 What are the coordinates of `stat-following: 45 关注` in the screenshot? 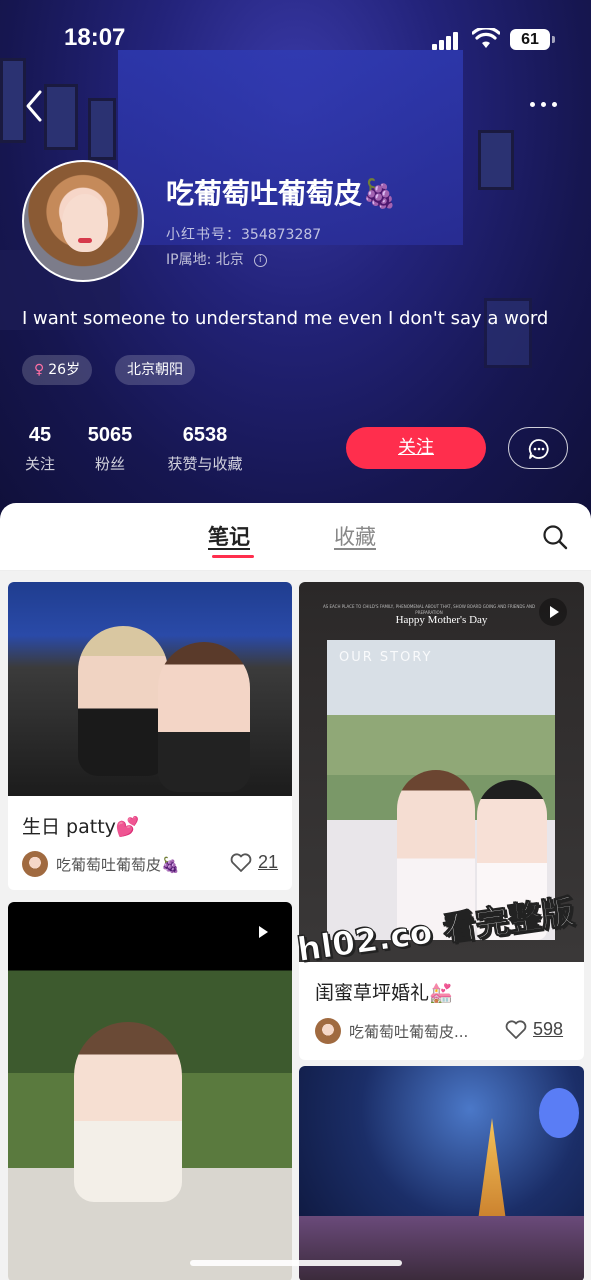 It's located at (40, 449).